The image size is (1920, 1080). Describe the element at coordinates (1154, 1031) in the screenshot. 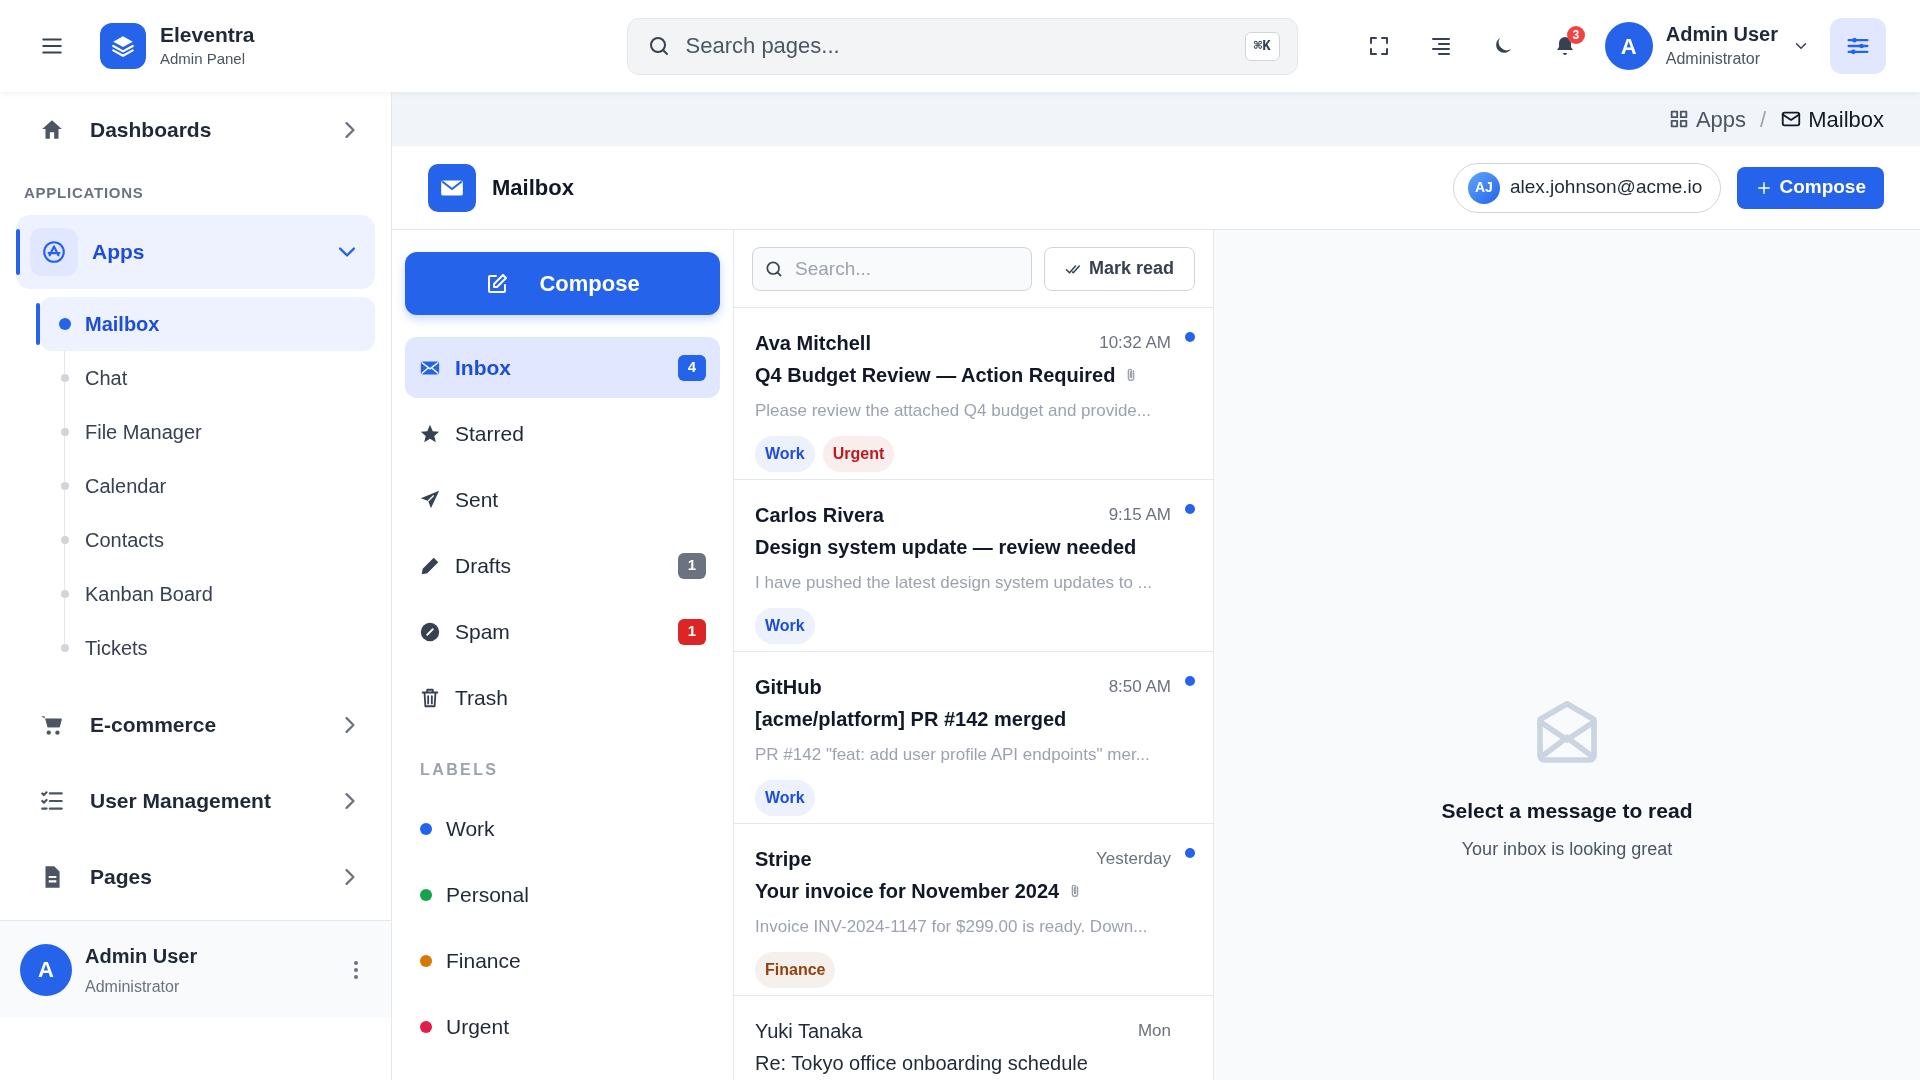

I see `message-time: Mon` at that location.